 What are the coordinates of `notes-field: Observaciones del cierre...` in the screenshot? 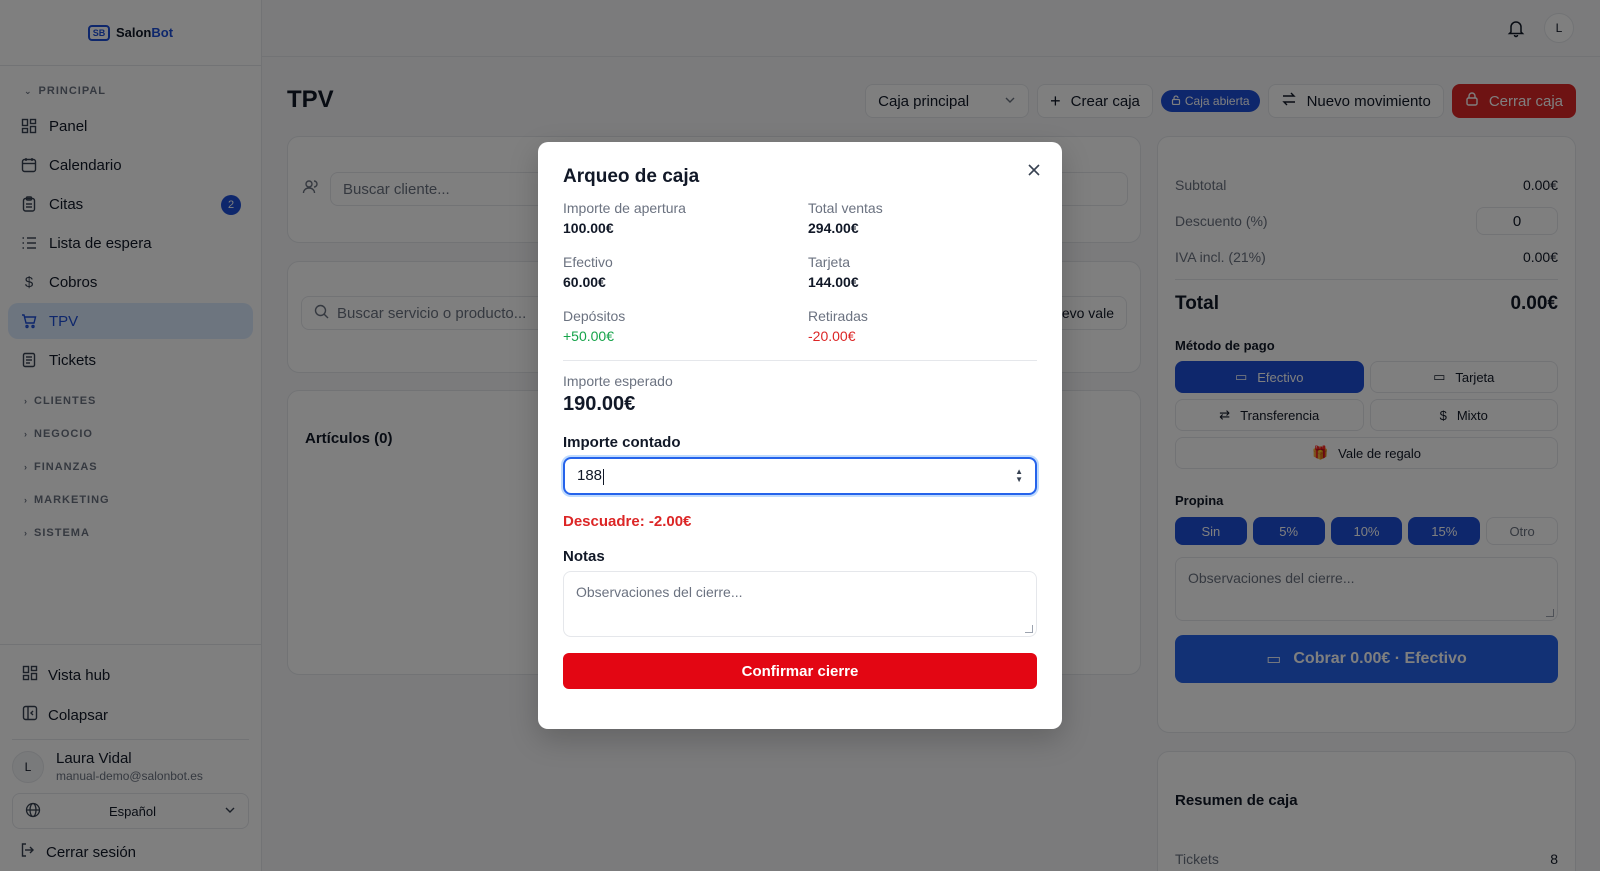 It's located at (800, 604).